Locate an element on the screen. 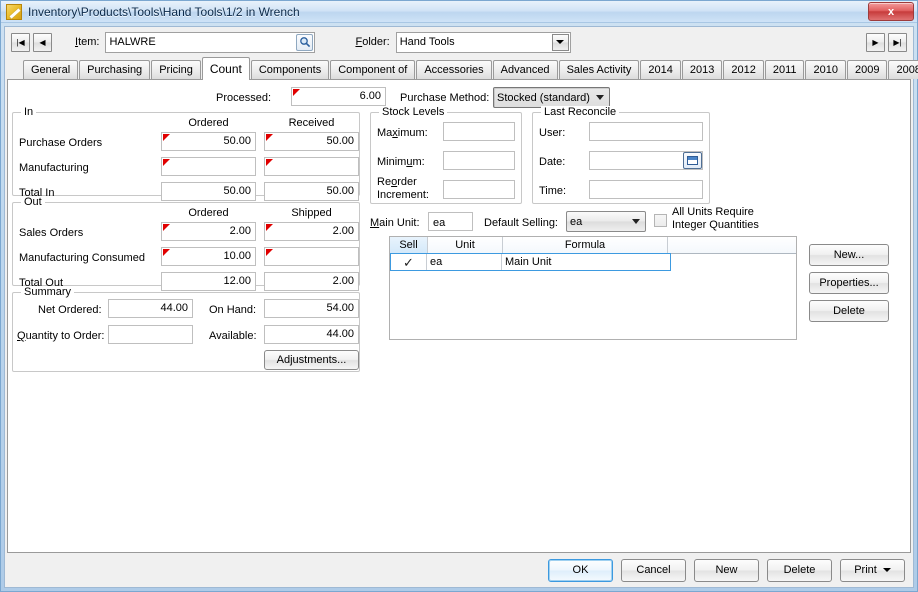  print-button: Print is located at coordinates (872, 570).